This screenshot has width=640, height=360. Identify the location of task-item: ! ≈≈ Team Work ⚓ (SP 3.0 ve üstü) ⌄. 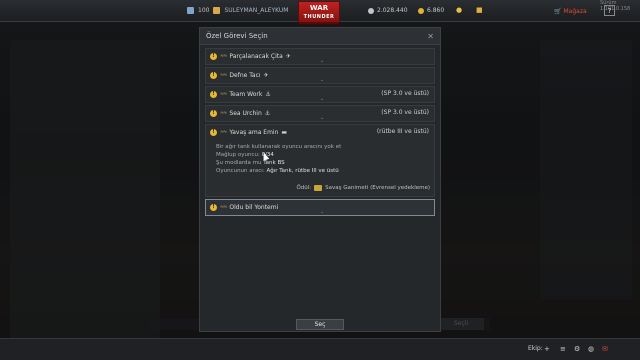
(320, 94).